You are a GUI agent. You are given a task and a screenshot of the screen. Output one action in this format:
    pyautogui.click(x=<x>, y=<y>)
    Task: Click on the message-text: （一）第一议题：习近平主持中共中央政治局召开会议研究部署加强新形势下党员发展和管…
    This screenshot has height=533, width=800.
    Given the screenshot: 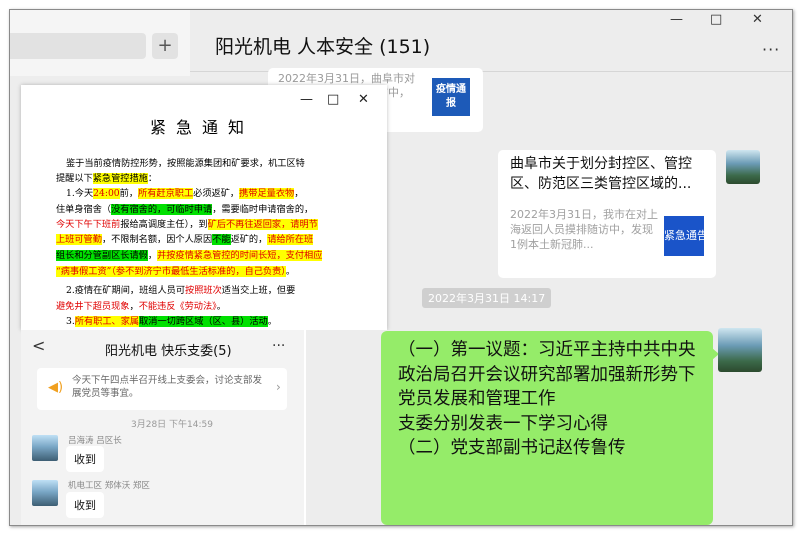 What is the action you would take?
    pyautogui.click(x=547, y=399)
    